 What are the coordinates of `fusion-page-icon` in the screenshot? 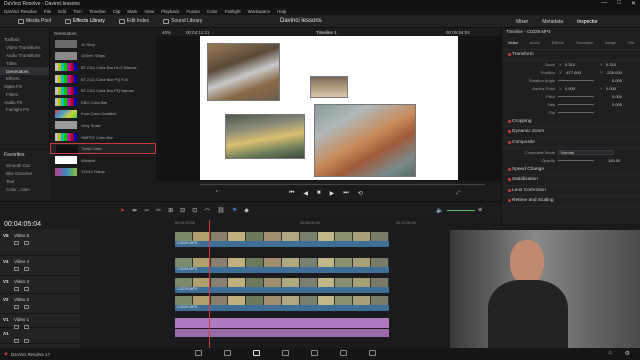 It's located at (285, 353).